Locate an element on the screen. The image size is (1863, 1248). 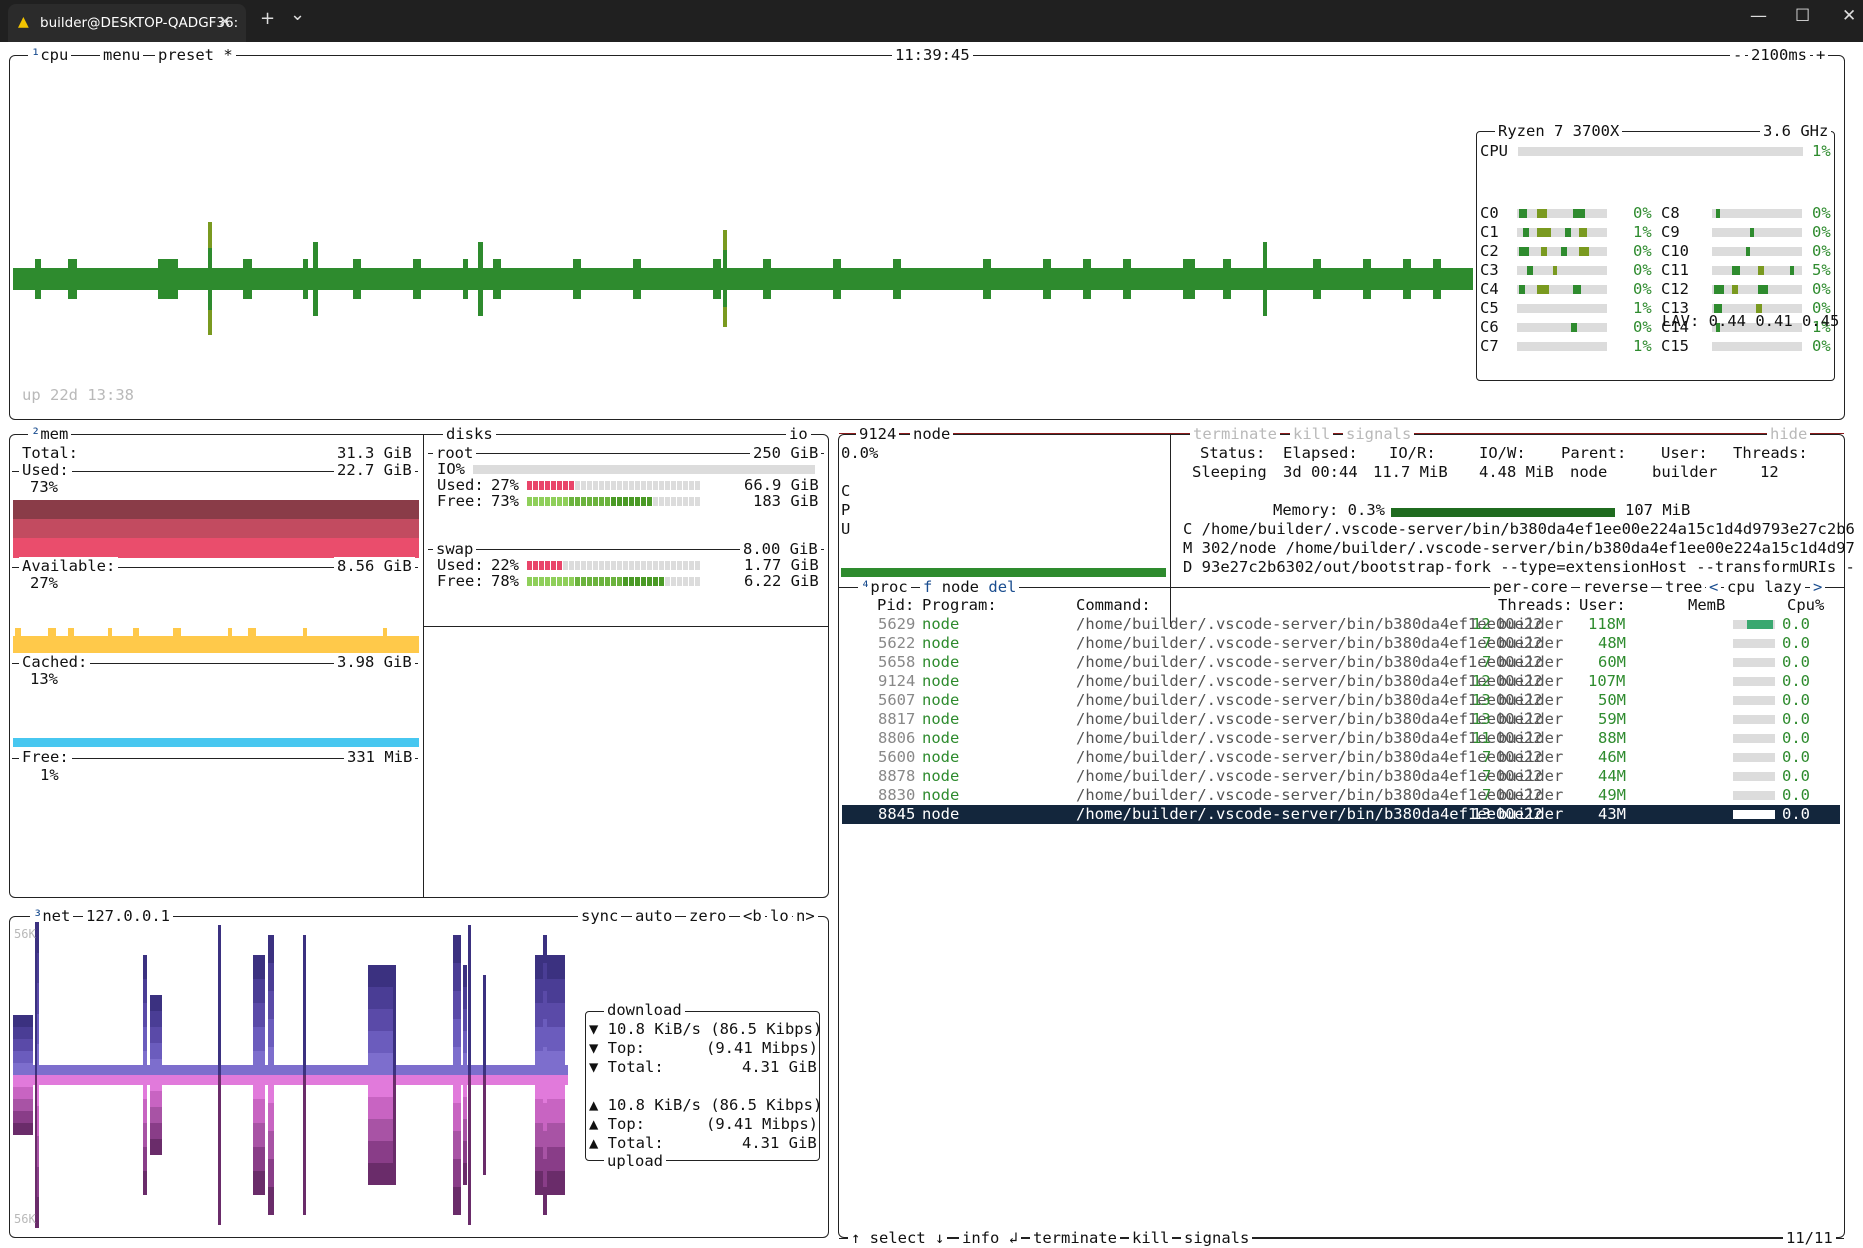
process-threads: 13 is located at coordinates (1481, 700).